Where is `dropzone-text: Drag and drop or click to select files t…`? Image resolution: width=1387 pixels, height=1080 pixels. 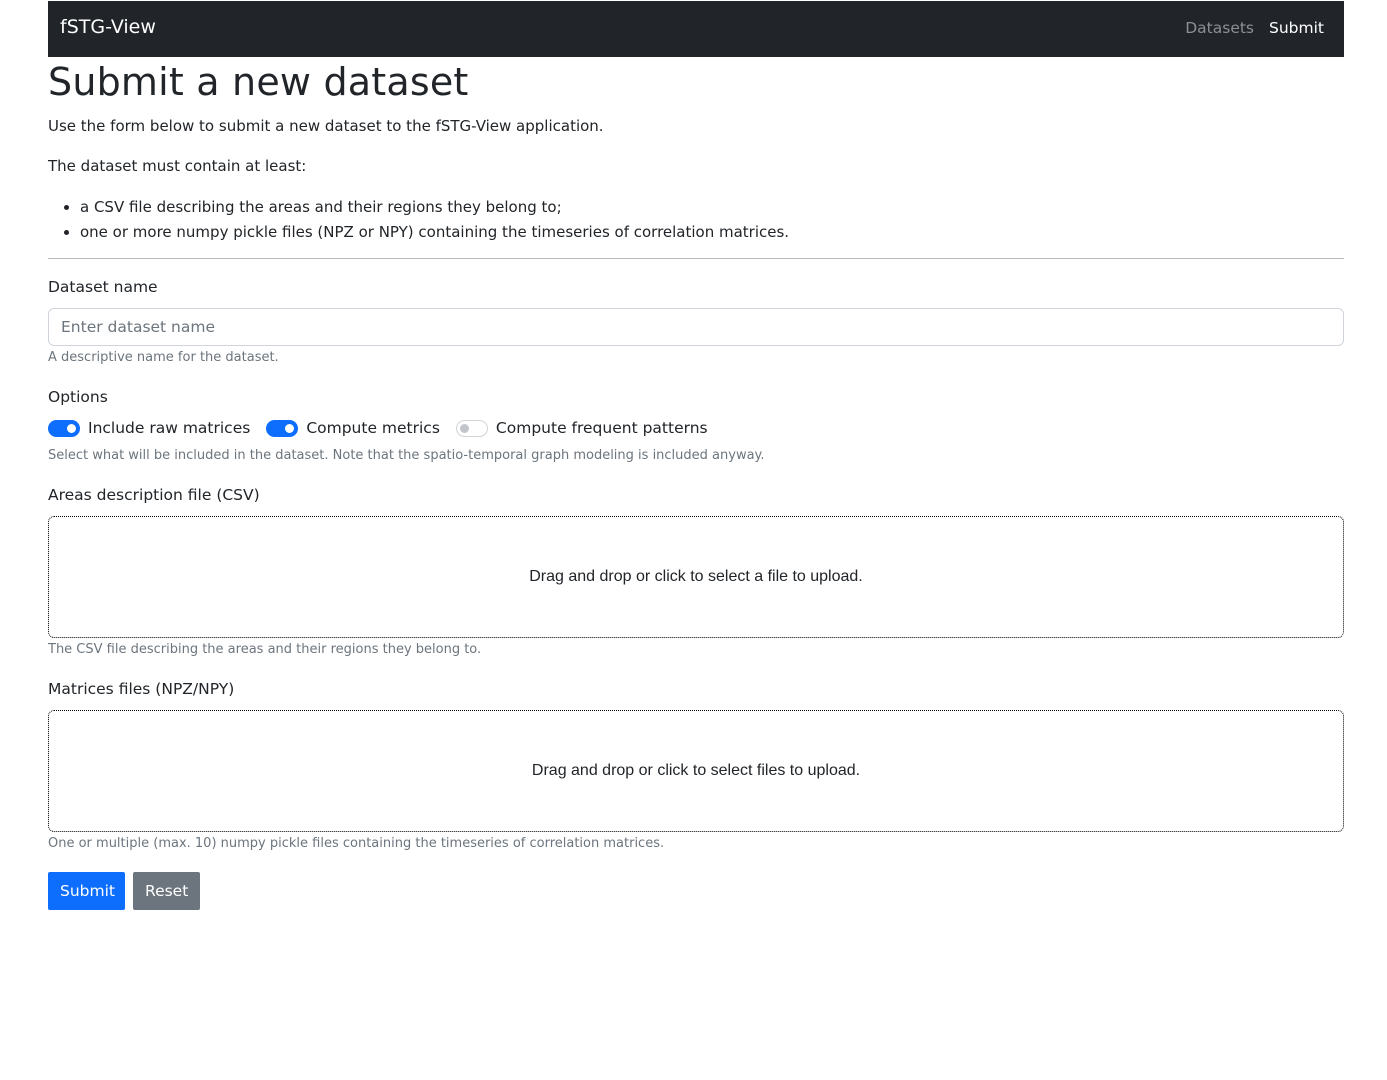 dropzone-text: Drag and drop or click to select files t… is located at coordinates (696, 770).